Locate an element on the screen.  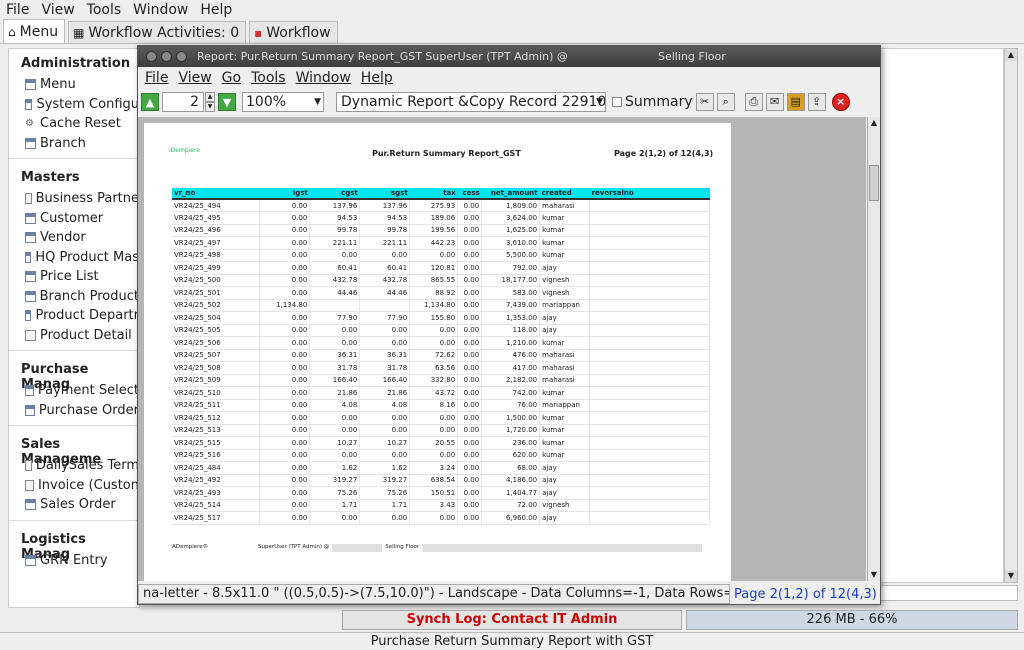
print-icon: ⎙ is located at coordinates (753, 102).